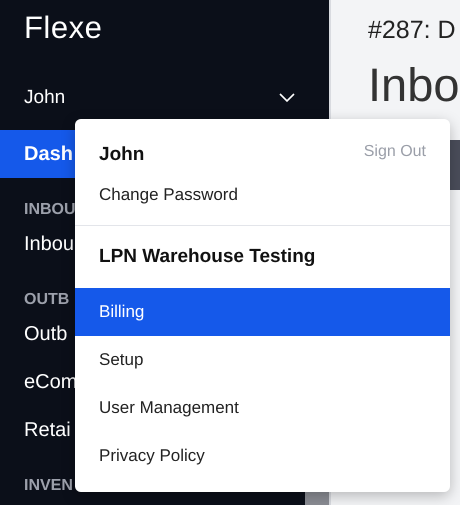 This screenshot has width=460, height=505. I want to click on organization-name: LPN Warehouse Testing, so click(207, 257).